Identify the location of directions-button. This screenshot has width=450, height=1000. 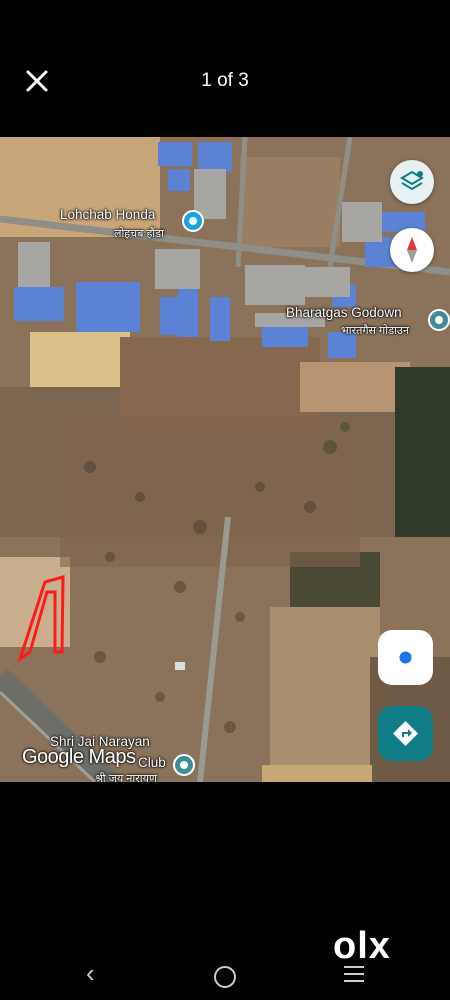
(405, 733).